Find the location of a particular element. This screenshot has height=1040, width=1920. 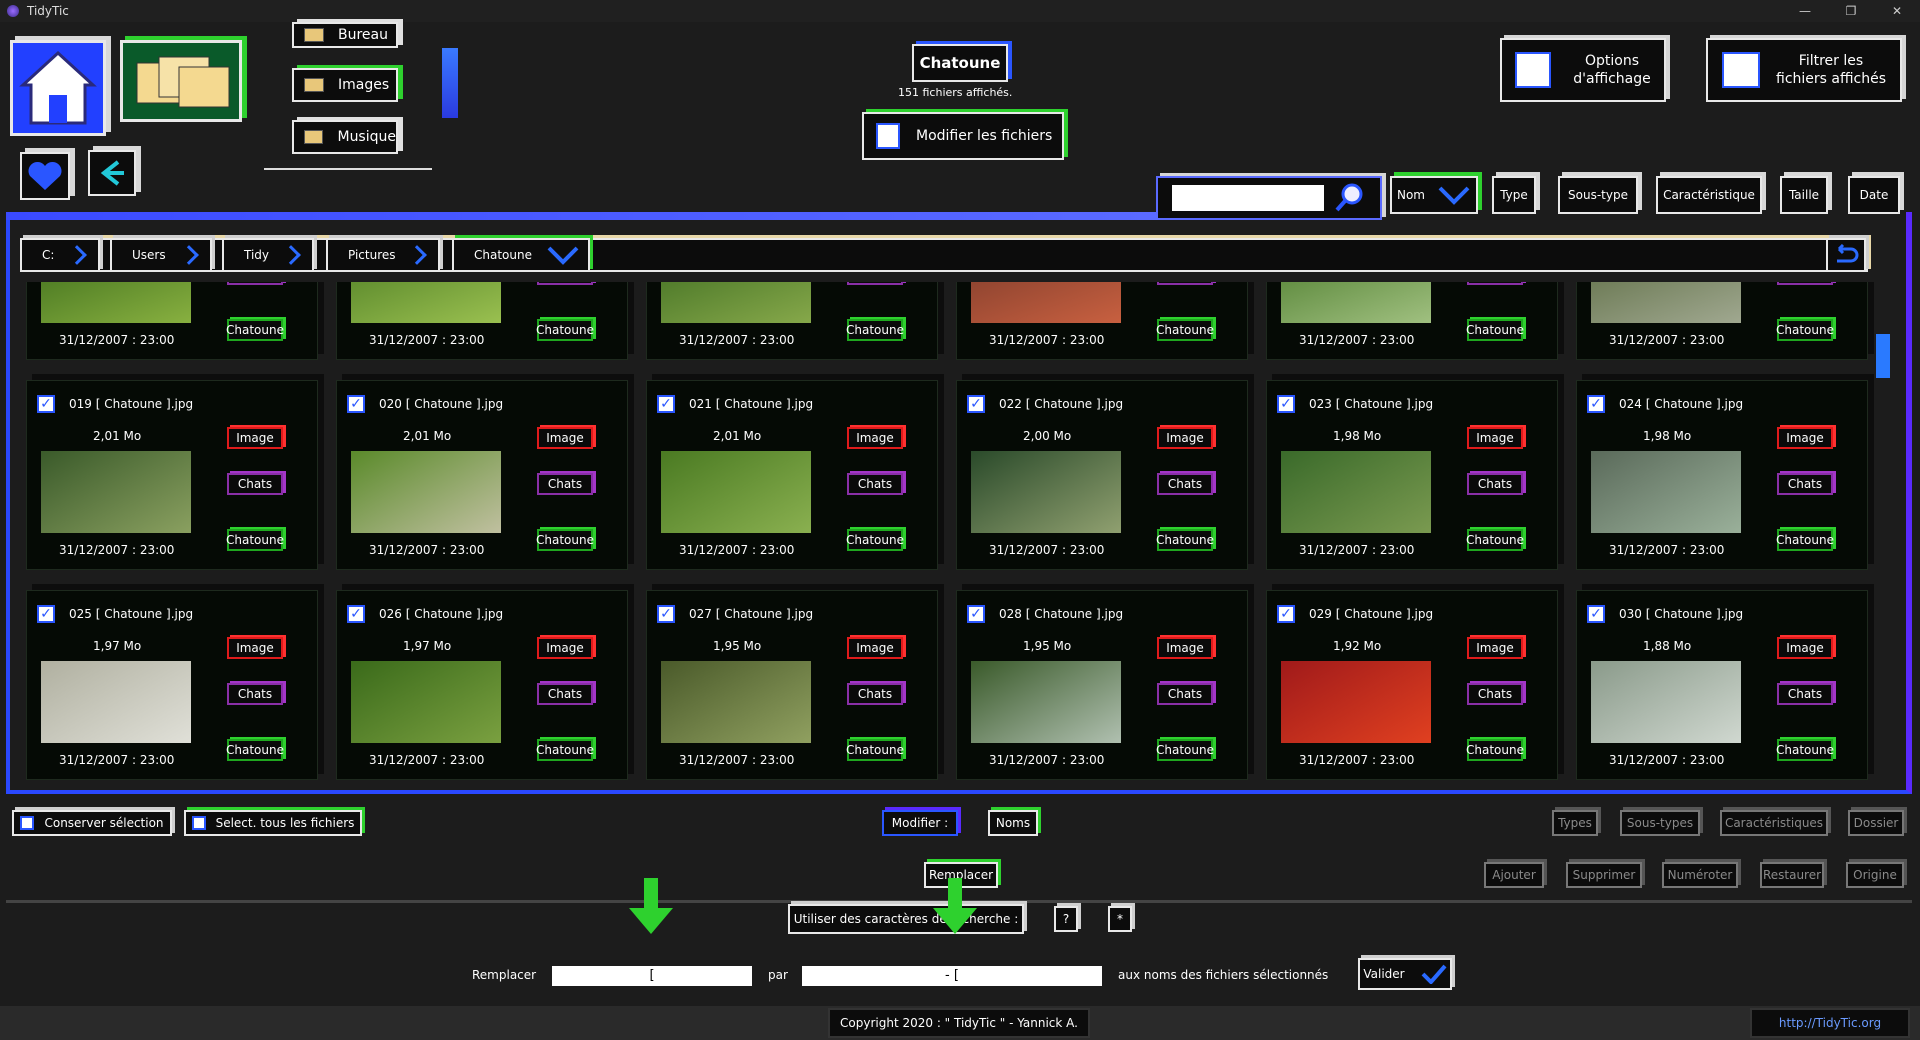

origin-button: Origine is located at coordinates (1875, 875).